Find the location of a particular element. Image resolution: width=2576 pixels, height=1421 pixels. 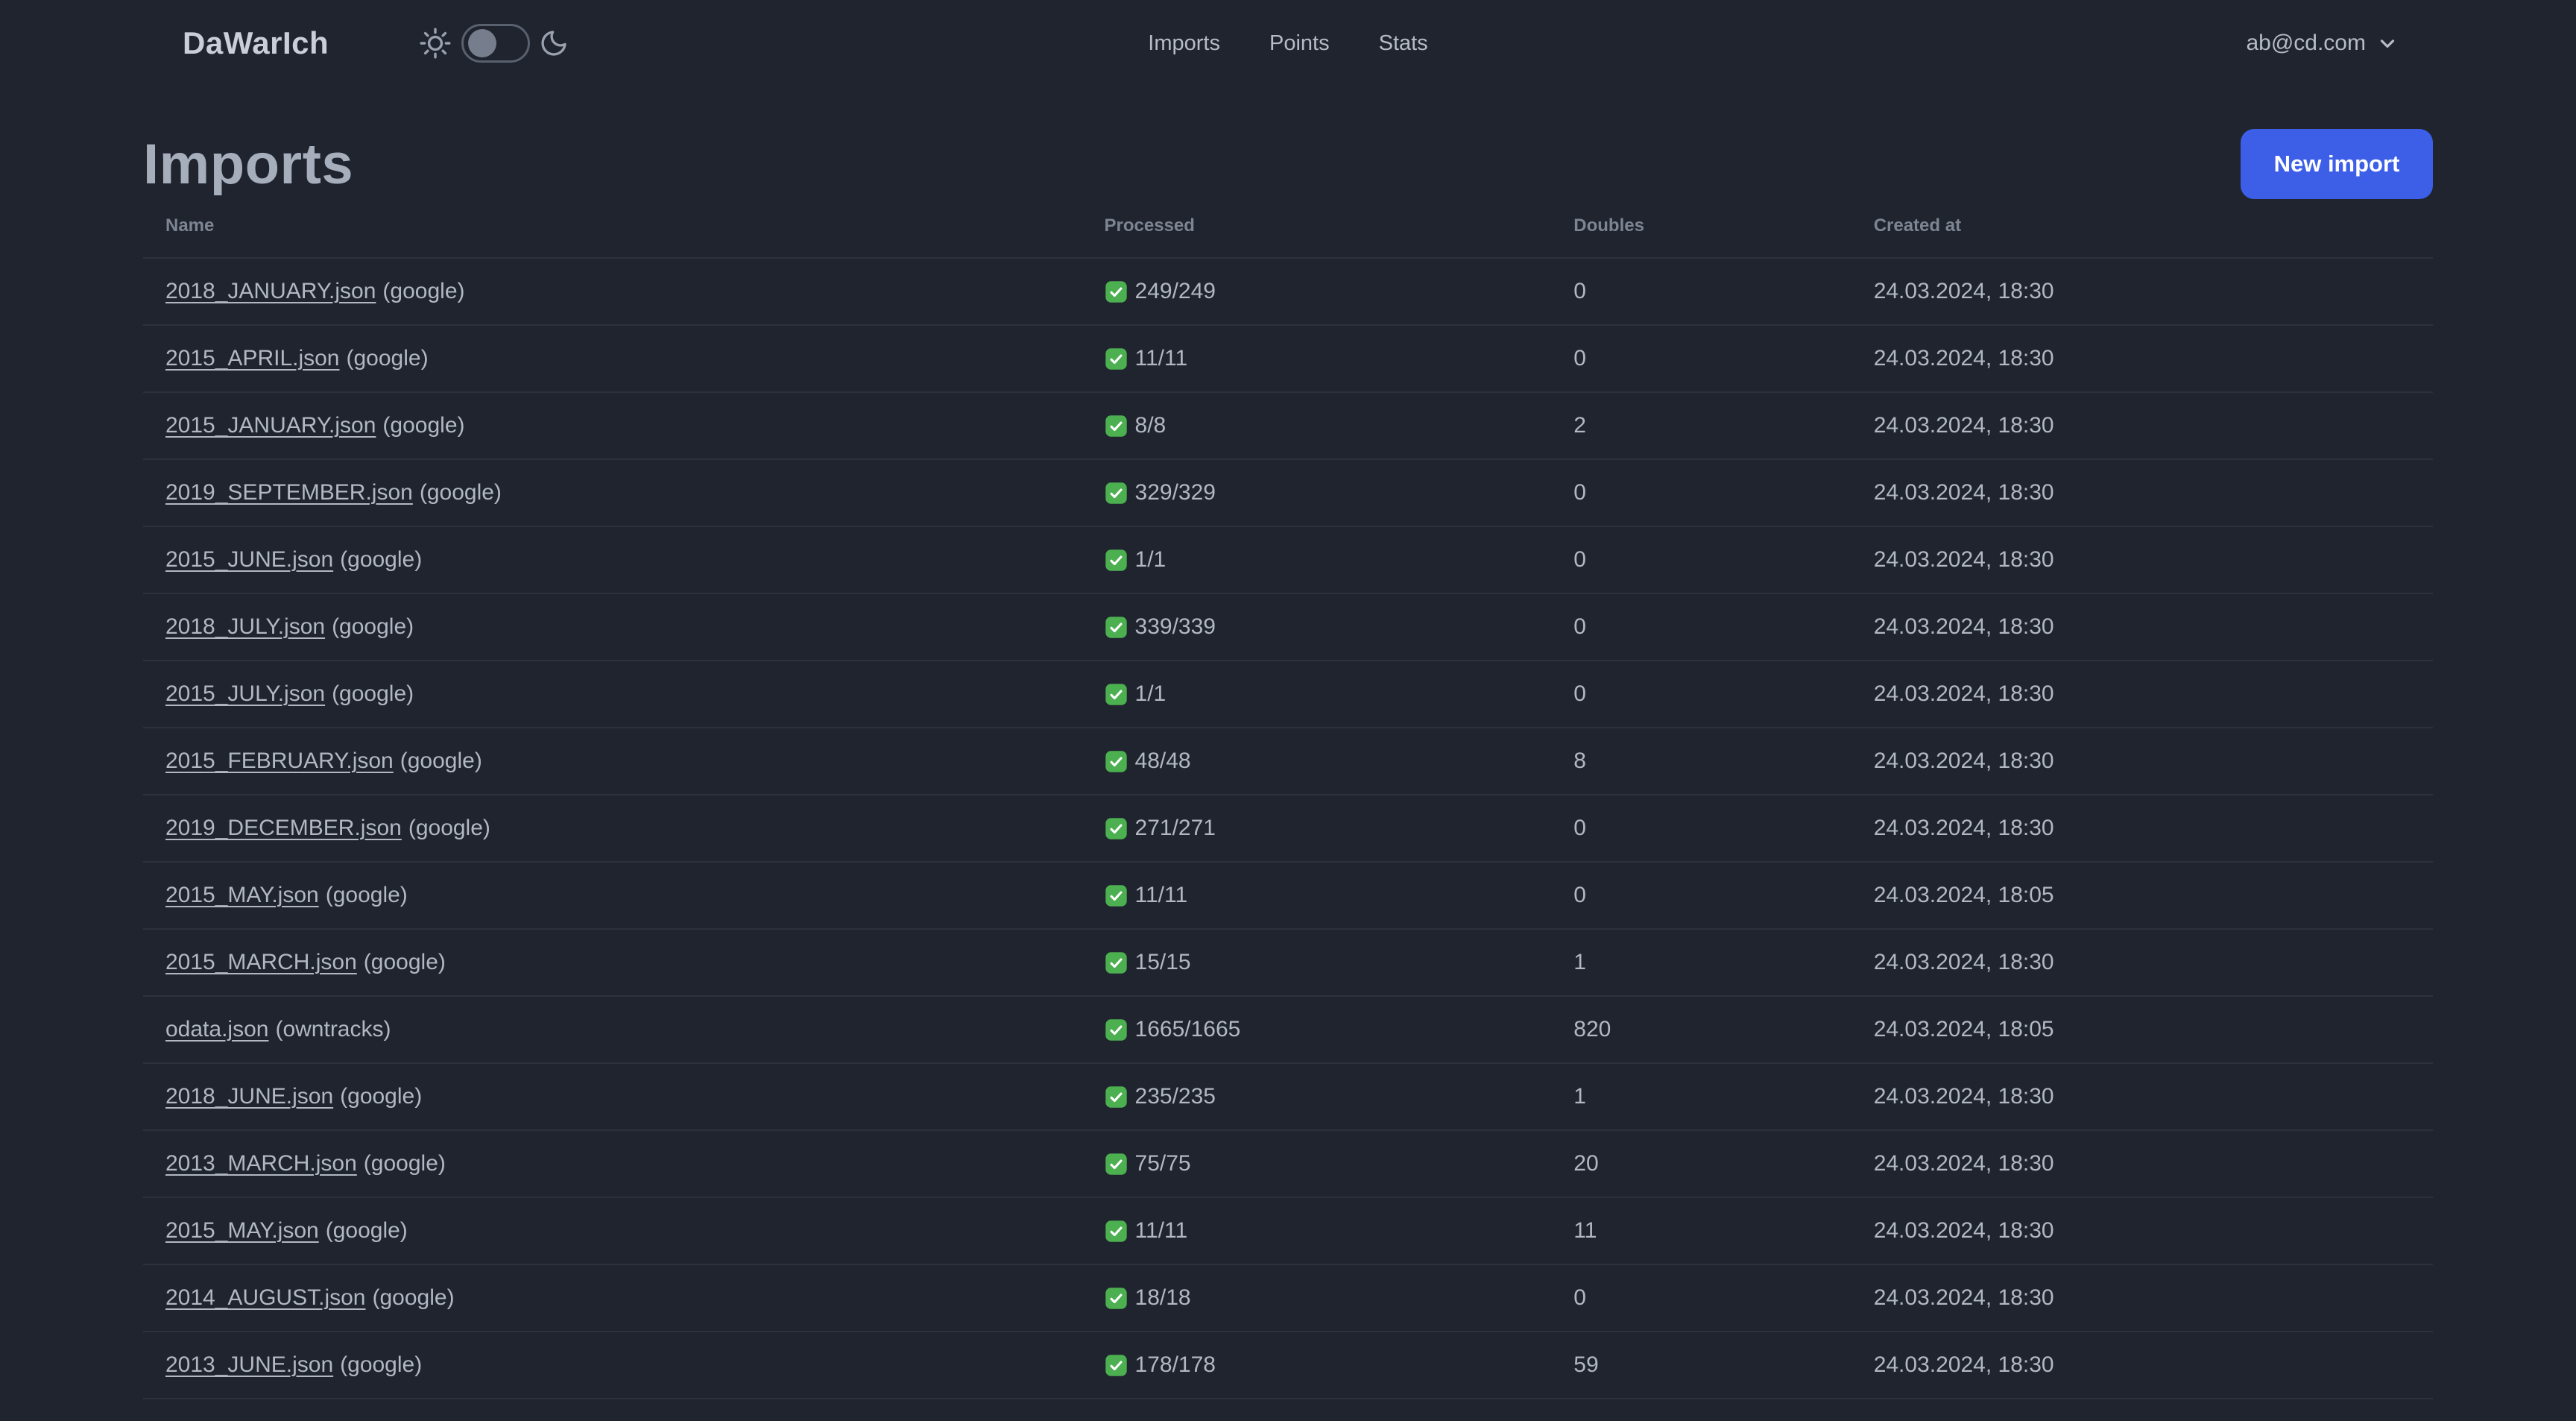

user-menu: ab@cd.com is located at coordinates (2322, 43).